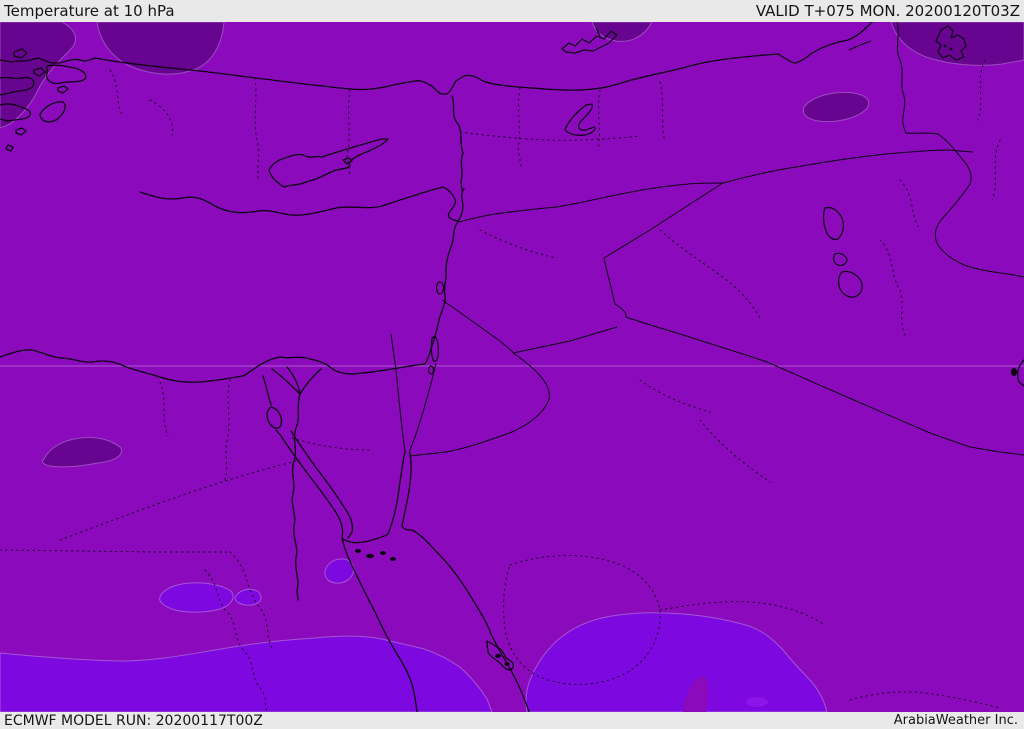 This screenshot has height=729, width=1024. I want to click on valid-time-label: VALID T+075 MON. 20200120T03Z, so click(887, 11).